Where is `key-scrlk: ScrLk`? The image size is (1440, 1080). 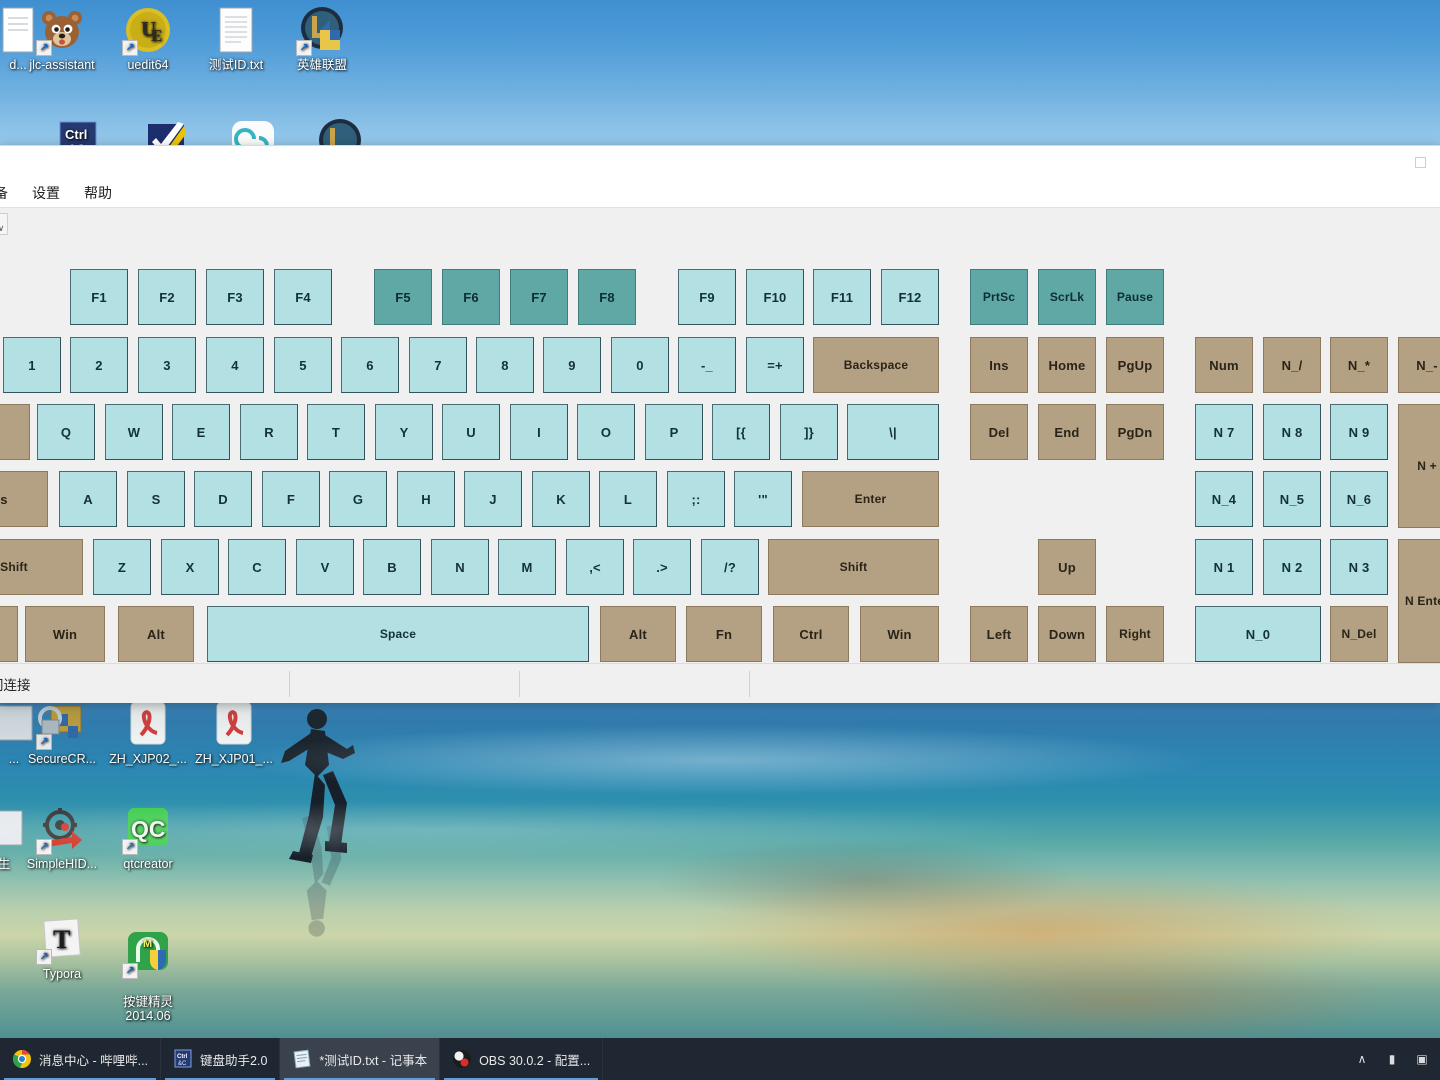 key-scrlk: ScrLk is located at coordinates (1067, 297).